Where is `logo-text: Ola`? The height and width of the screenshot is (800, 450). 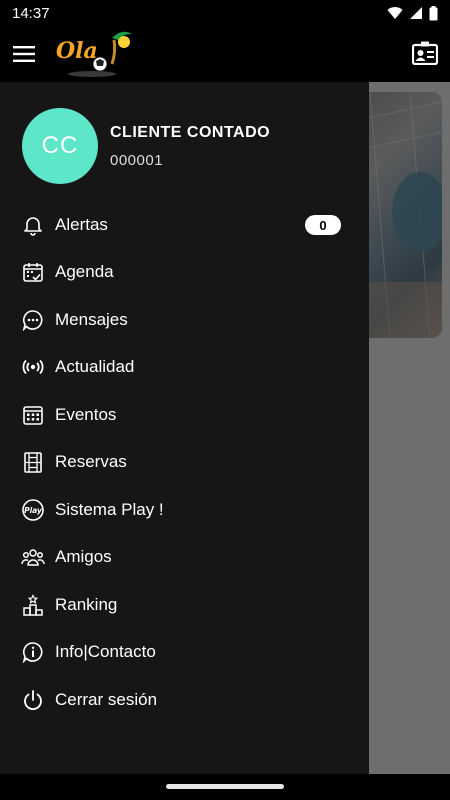 logo-text: Ola is located at coordinates (77, 51).